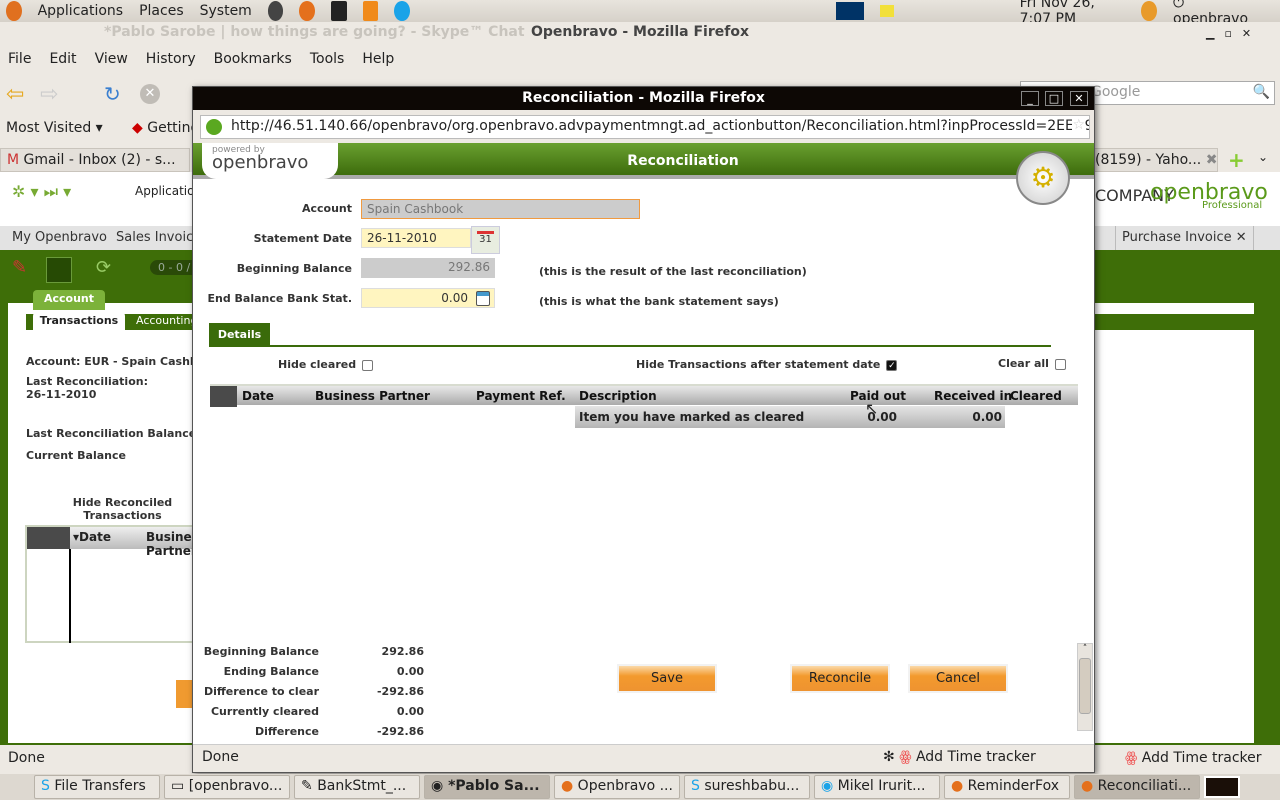 This screenshot has width=1280, height=800. I want to click on col-payment-ref: Payment Ref., so click(521, 396).